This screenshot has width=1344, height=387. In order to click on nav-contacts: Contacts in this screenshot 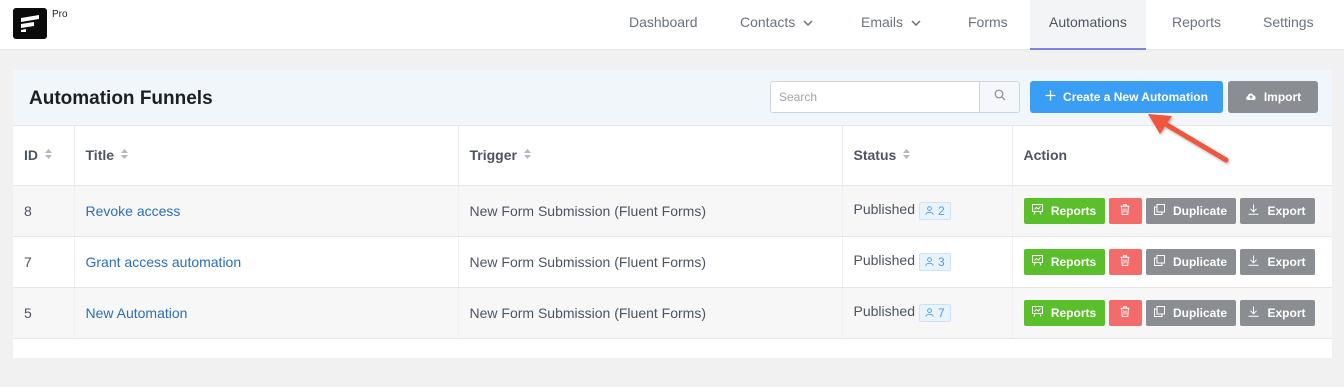, I will do `click(776, 25)`.